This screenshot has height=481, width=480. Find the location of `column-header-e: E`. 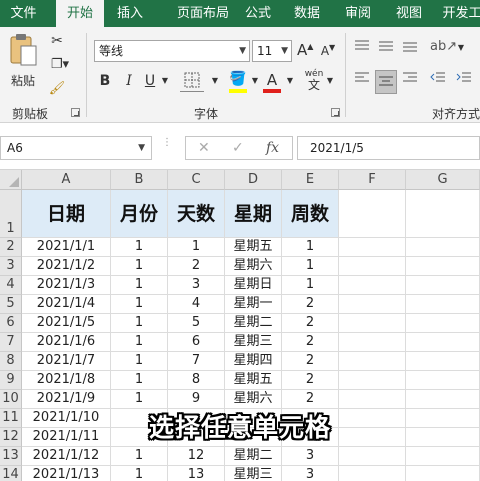

column-header-e: E is located at coordinates (310, 180).